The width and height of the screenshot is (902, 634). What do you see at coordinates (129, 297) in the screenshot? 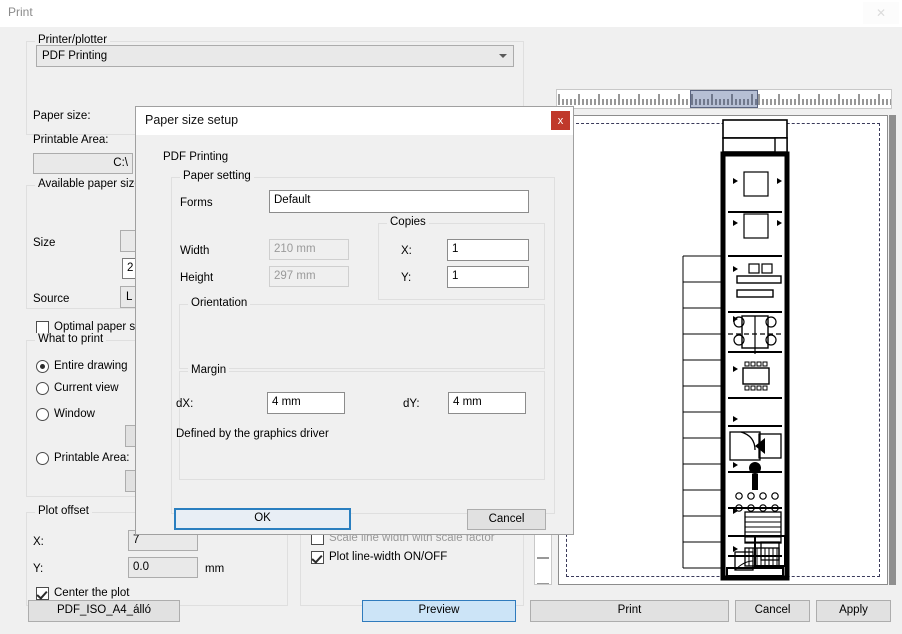
I see `source-select-value: L` at bounding box center [129, 297].